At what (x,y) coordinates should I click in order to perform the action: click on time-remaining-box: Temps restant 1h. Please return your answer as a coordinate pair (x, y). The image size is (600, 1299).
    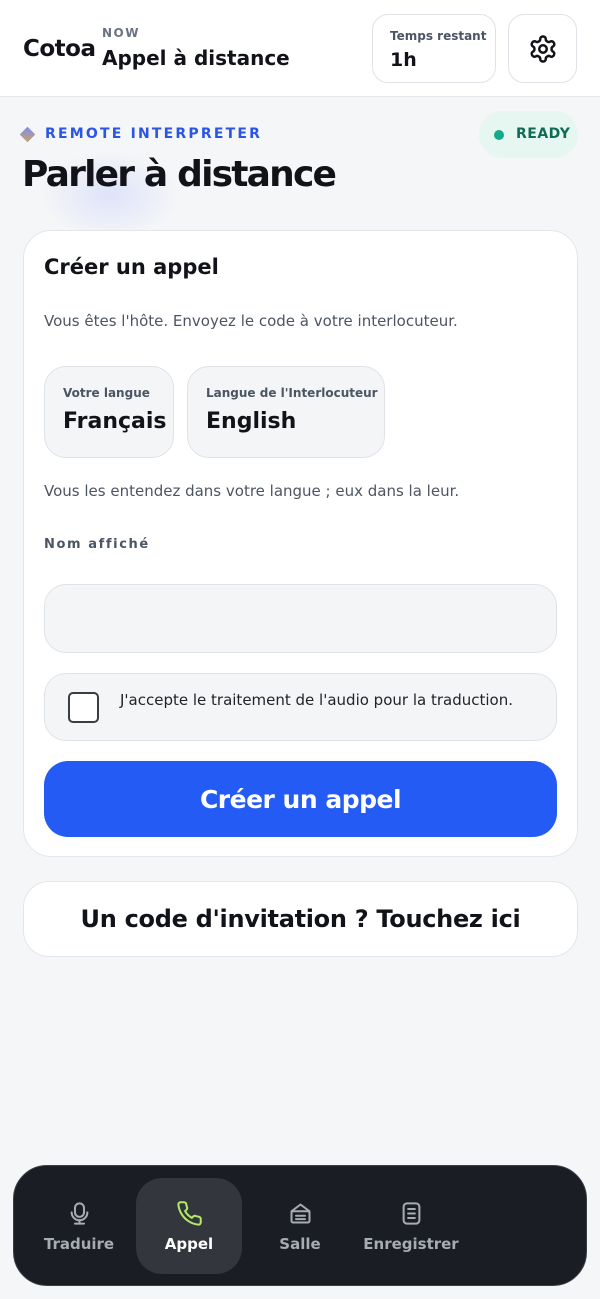
    Looking at the image, I should click on (434, 48).